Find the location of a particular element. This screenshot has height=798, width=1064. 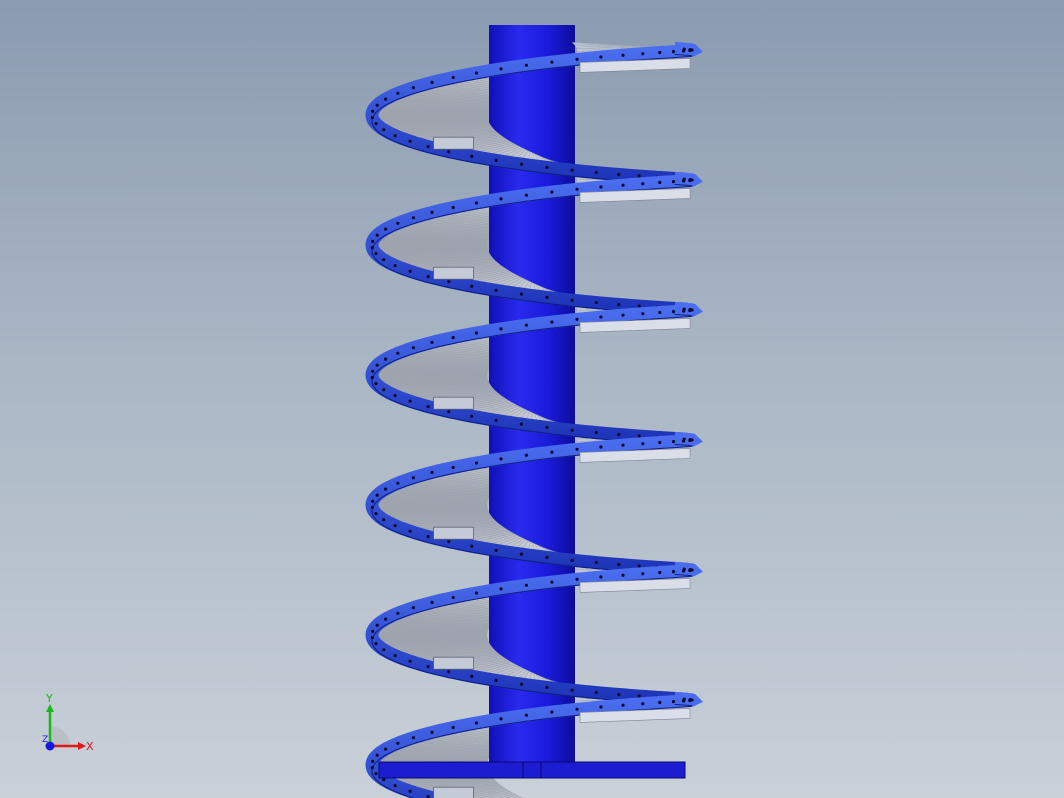

base-plate is located at coordinates (532, 770).